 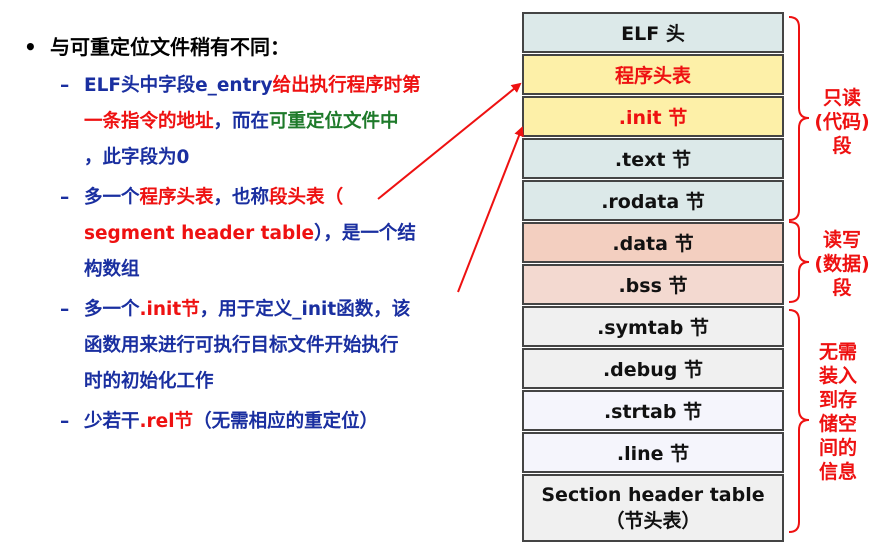 I want to click on group-line: 装入, so click(x=837, y=376).